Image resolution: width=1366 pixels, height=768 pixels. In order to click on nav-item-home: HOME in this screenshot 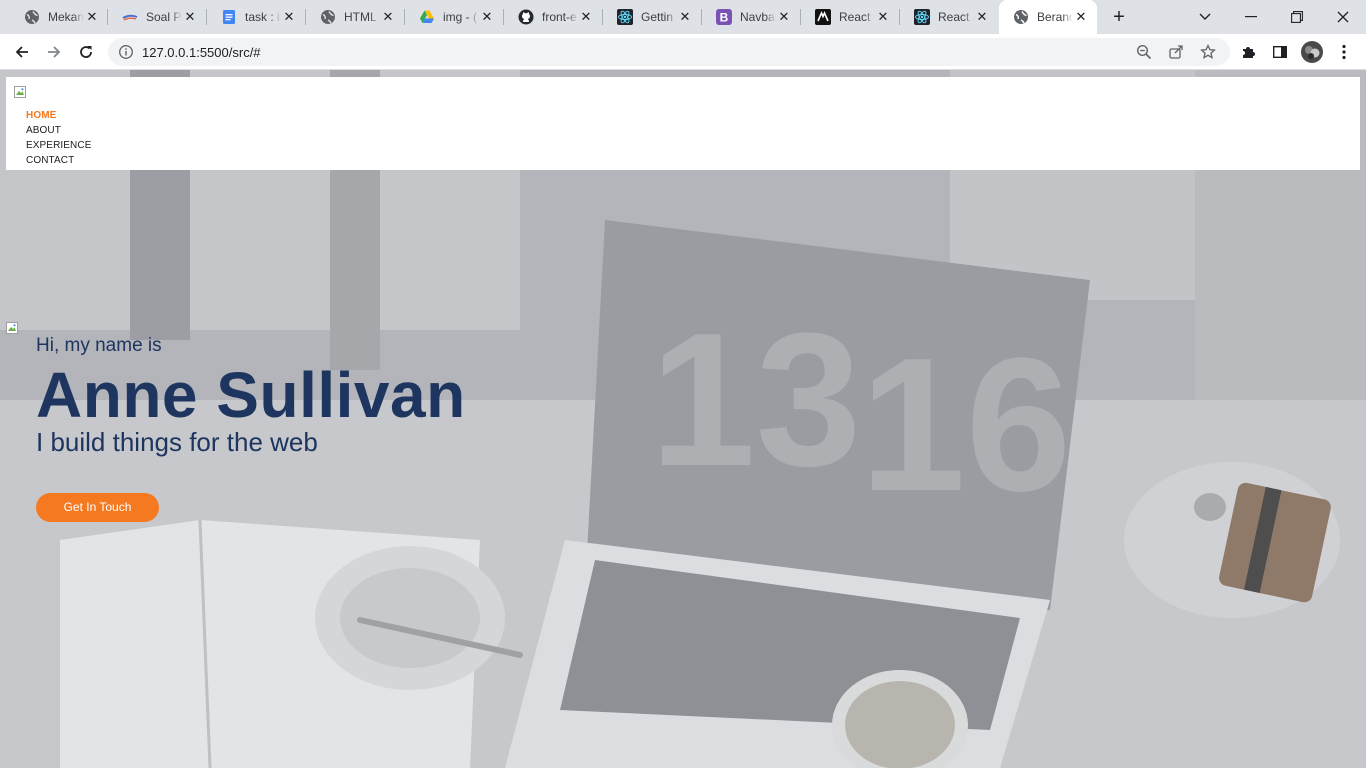, I will do `click(58, 115)`.